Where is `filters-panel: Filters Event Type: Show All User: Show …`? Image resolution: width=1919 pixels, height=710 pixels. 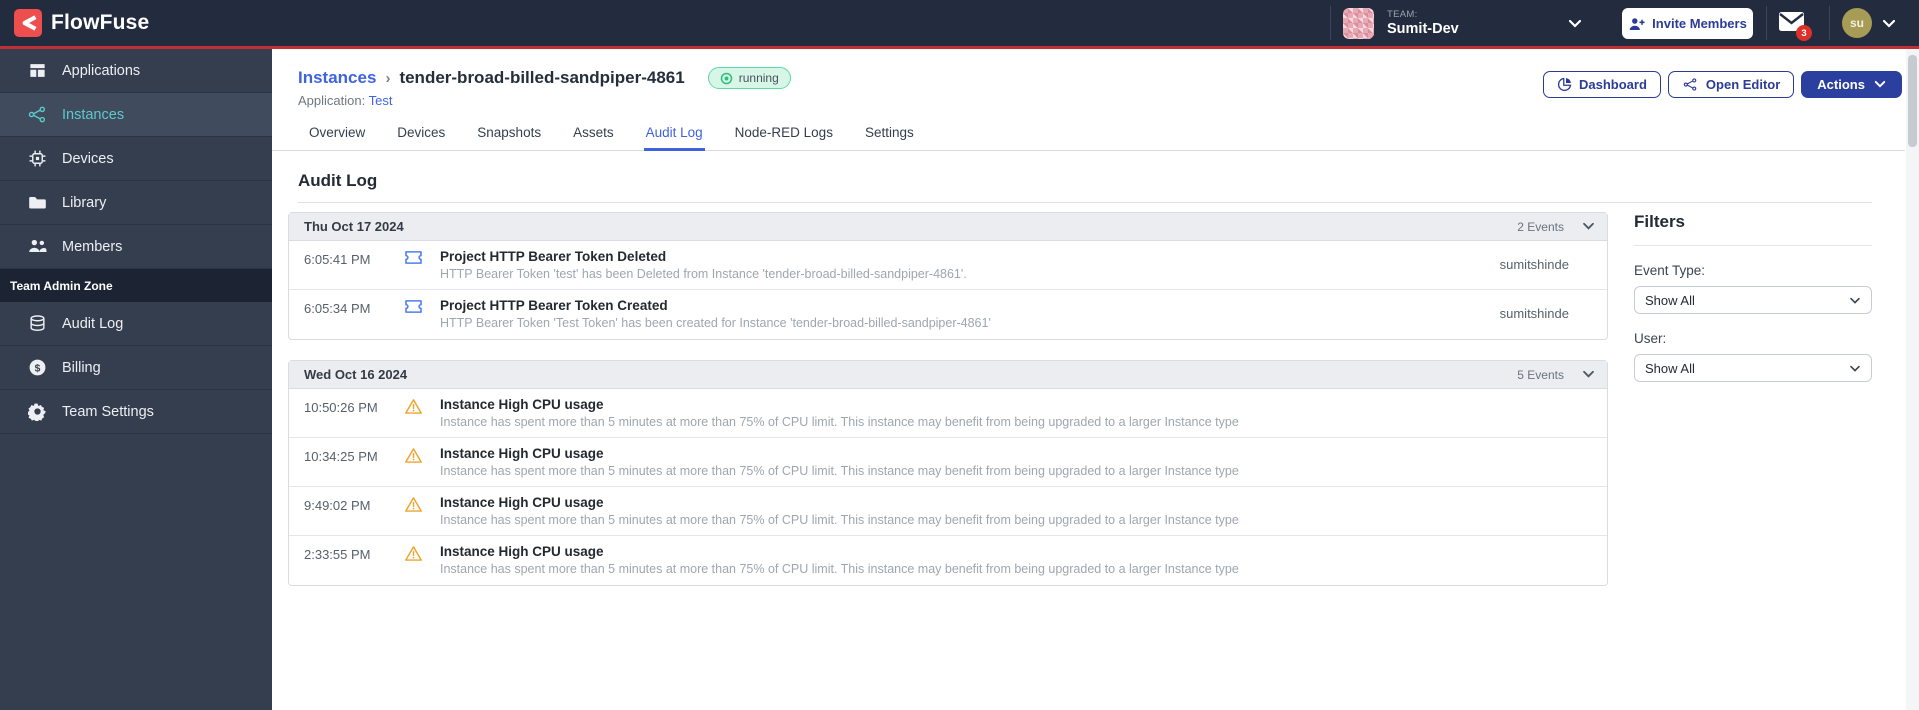
filters-panel: Filters Event Type: Show All User: Show … is located at coordinates (1753, 297).